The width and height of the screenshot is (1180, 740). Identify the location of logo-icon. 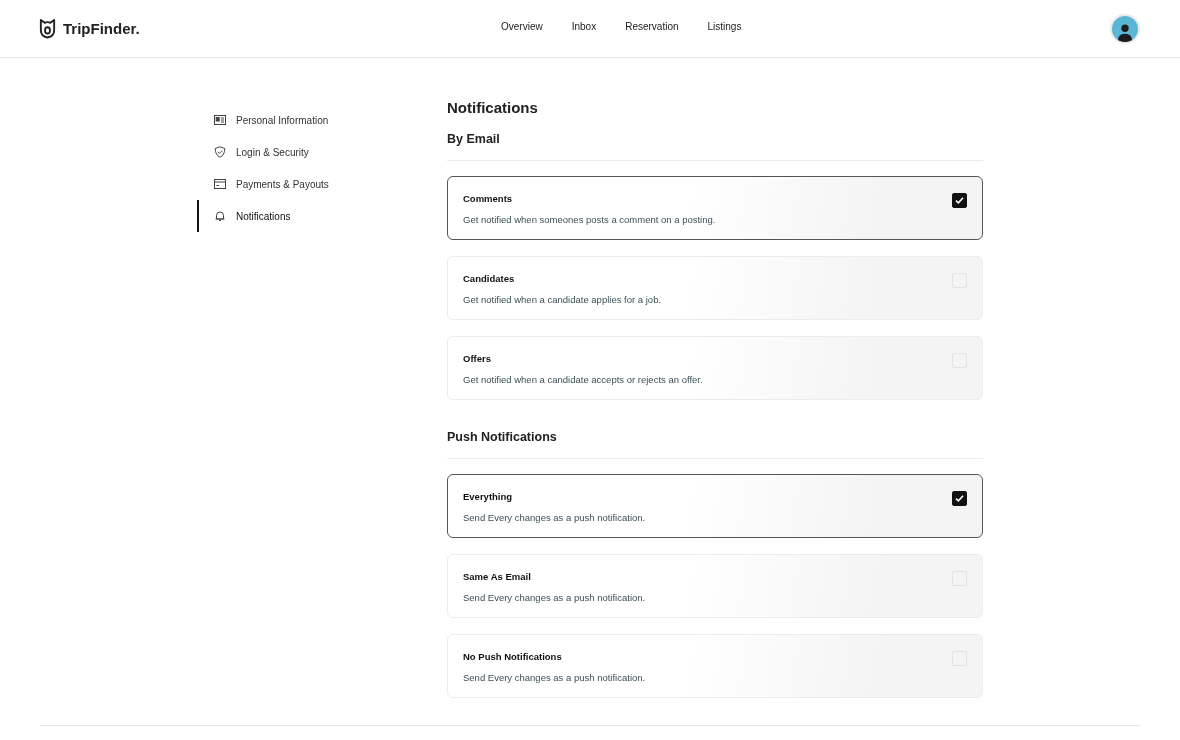
(47, 28).